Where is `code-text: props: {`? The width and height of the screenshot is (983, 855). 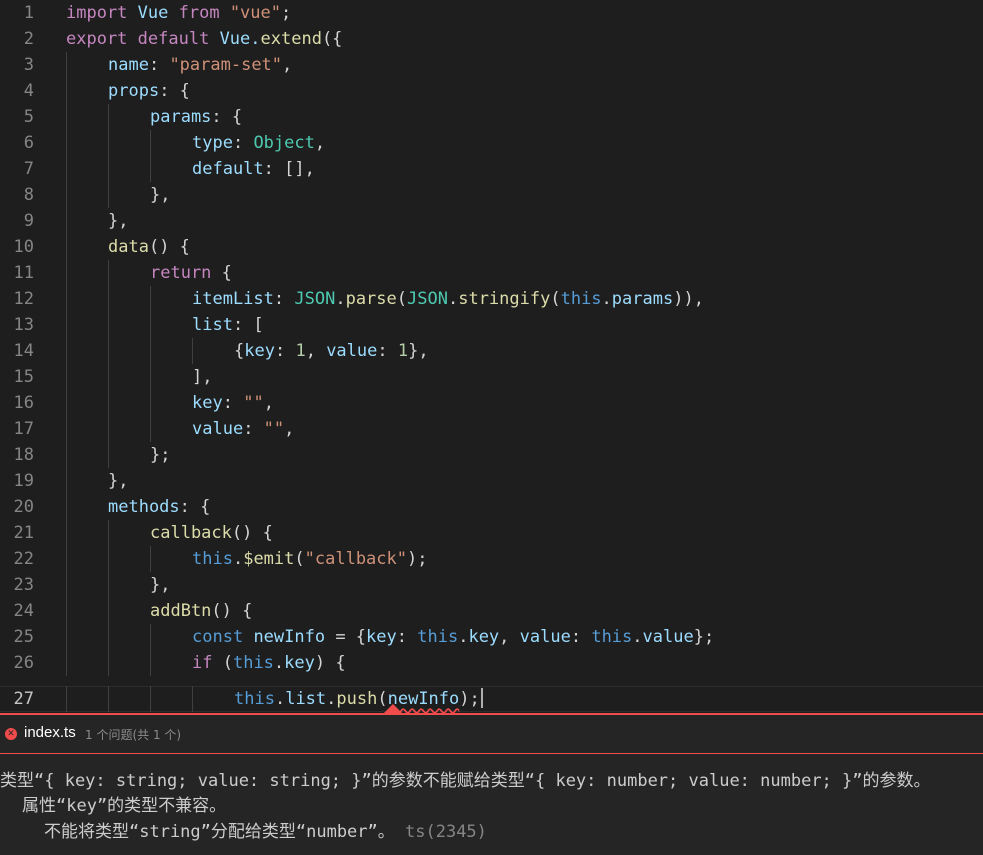 code-text: props: { is located at coordinates (149, 91).